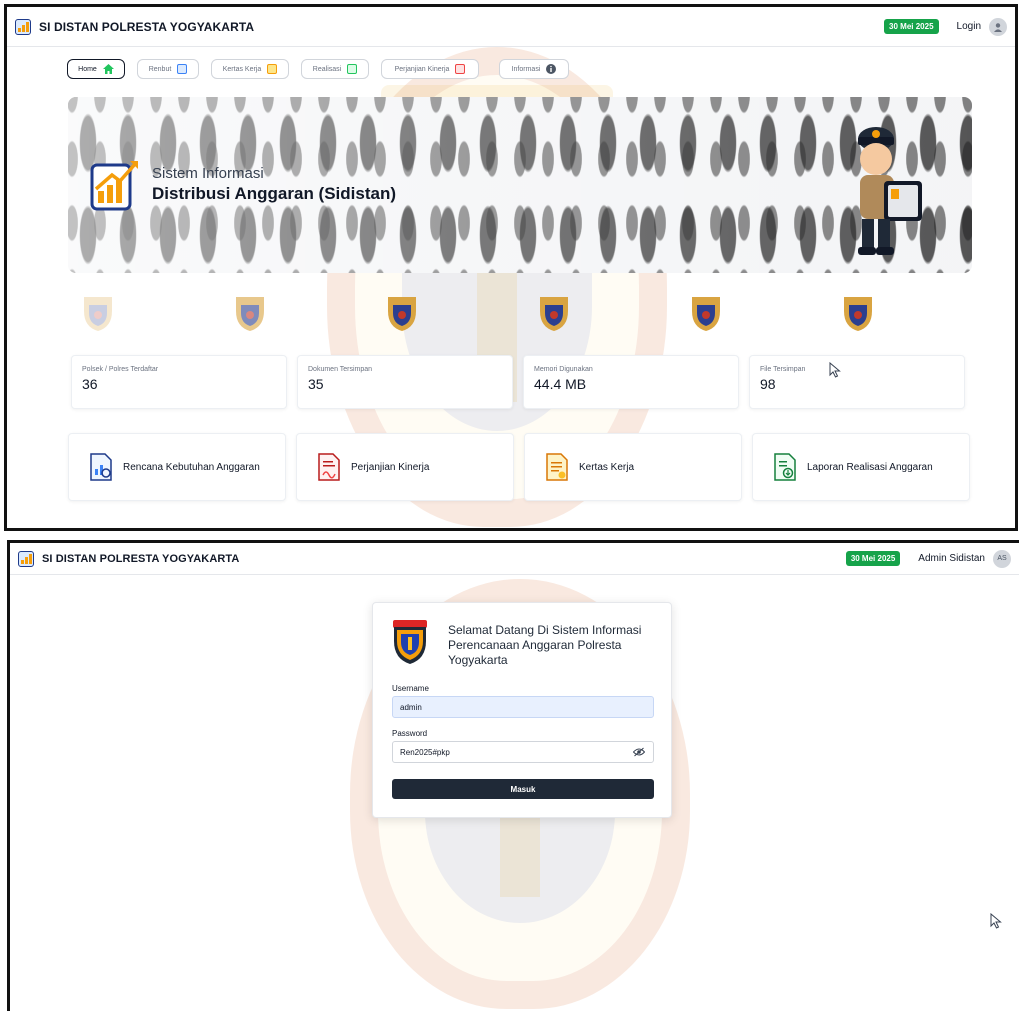  What do you see at coordinates (969, 26) in the screenshot?
I see `login-link: Login` at bounding box center [969, 26].